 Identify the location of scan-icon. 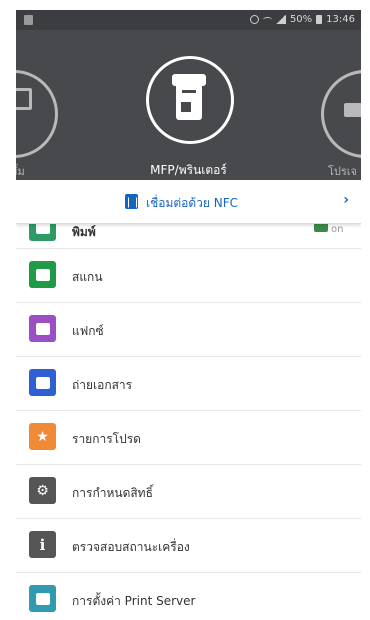
(42, 274).